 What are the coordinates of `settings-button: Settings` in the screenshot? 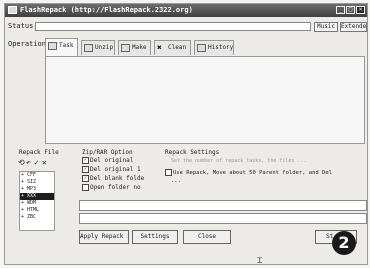 It's located at (155, 237).